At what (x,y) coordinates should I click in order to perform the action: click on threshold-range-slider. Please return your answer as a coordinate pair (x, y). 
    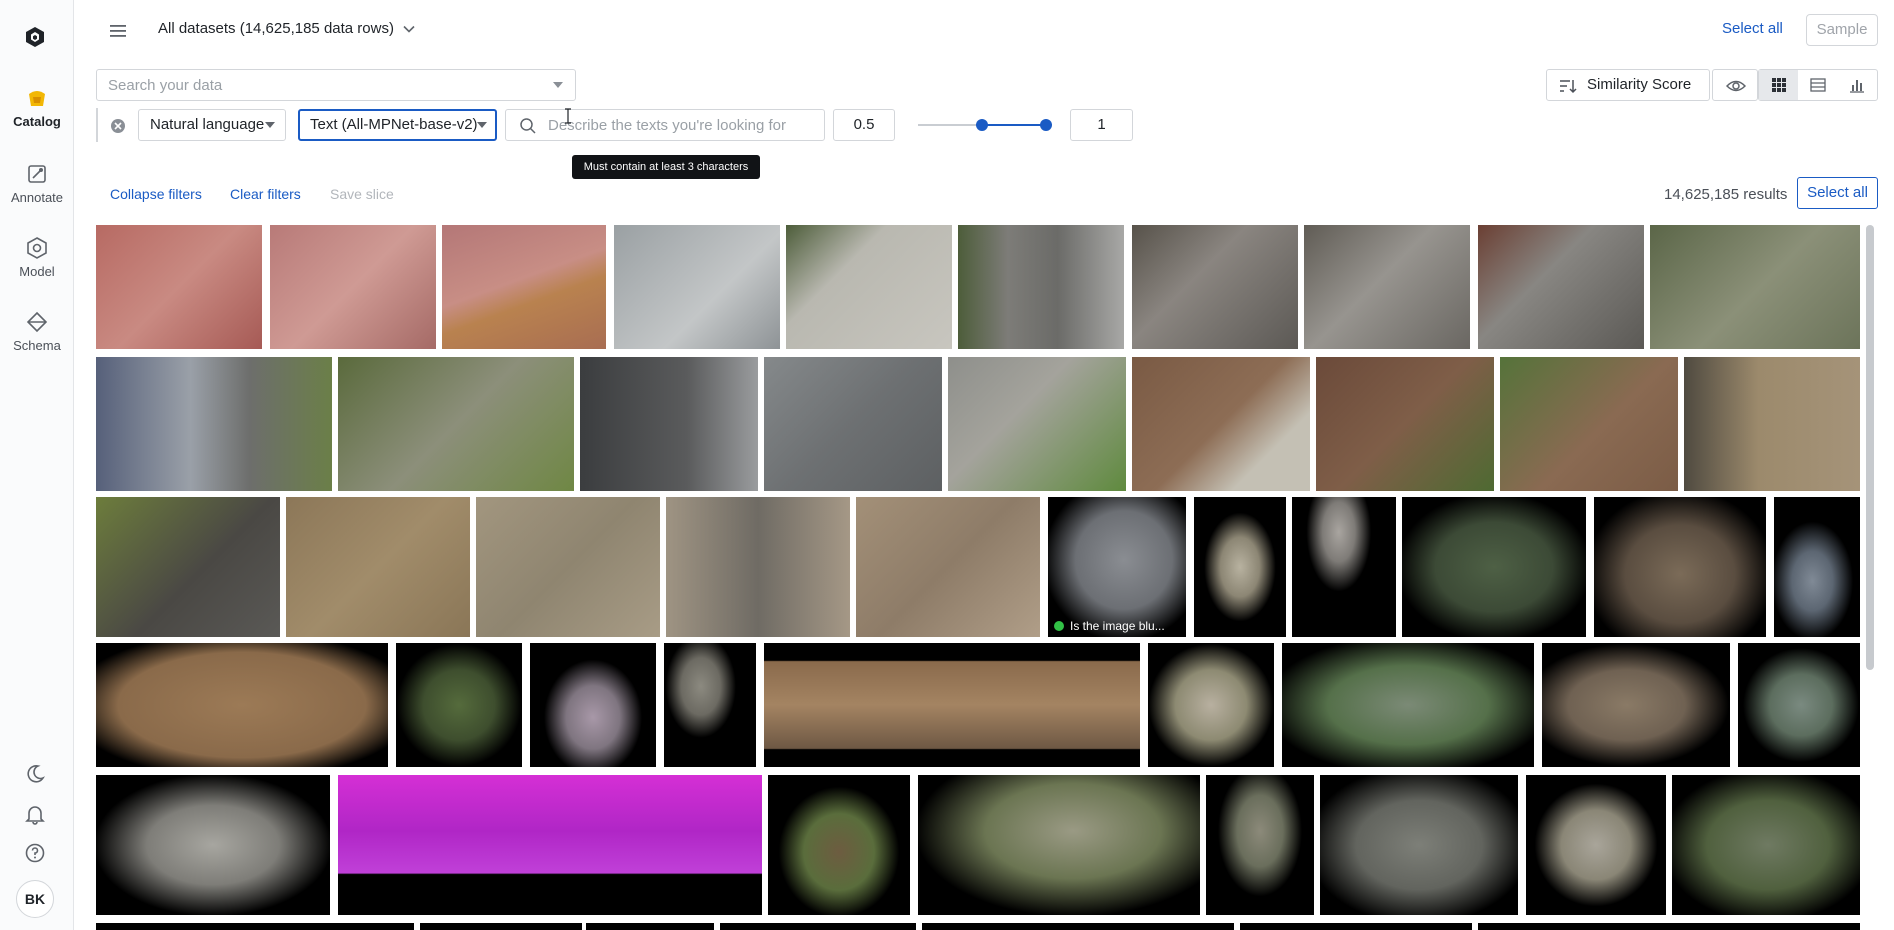
    Looking at the image, I should click on (985, 125).